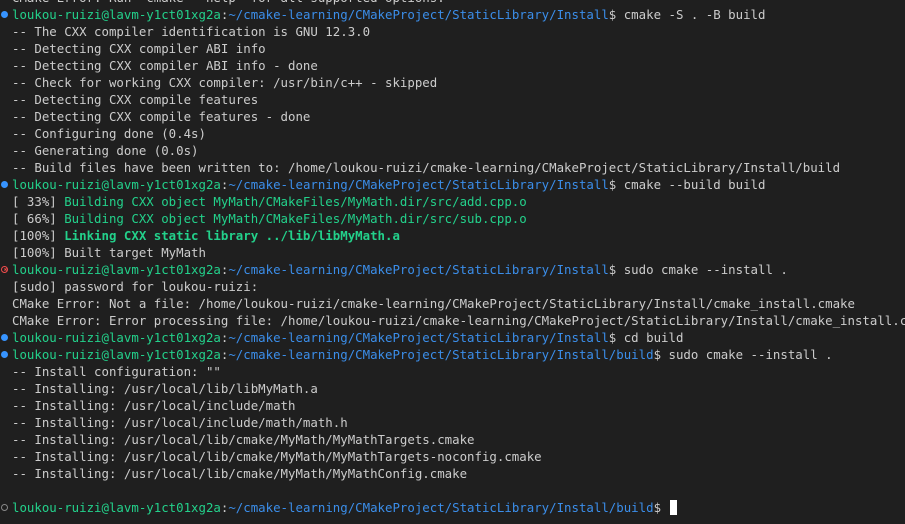 The height and width of the screenshot is (524, 905). I want to click on text-cursor, so click(673, 507).